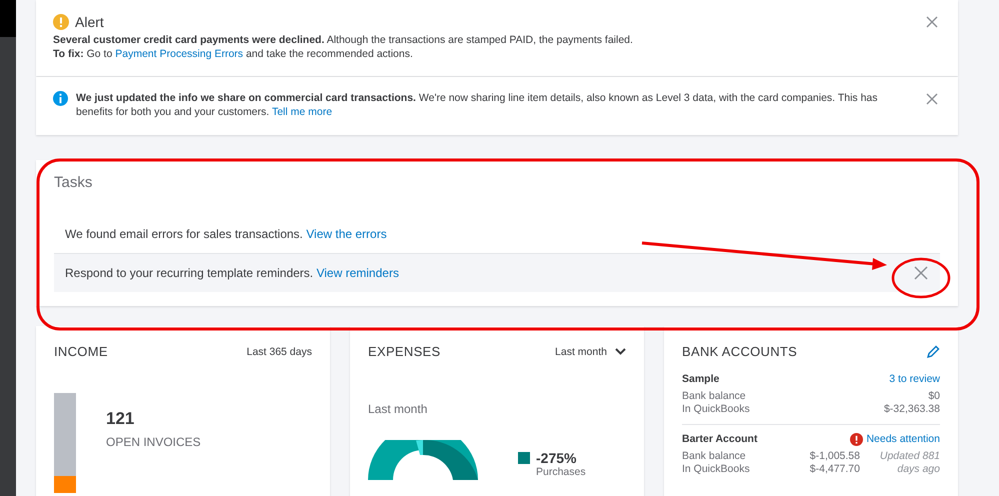  Describe the element at coordinates (740, 351) in the screenshot. I see `card-title: BANK ACCOUNTS` at that location.